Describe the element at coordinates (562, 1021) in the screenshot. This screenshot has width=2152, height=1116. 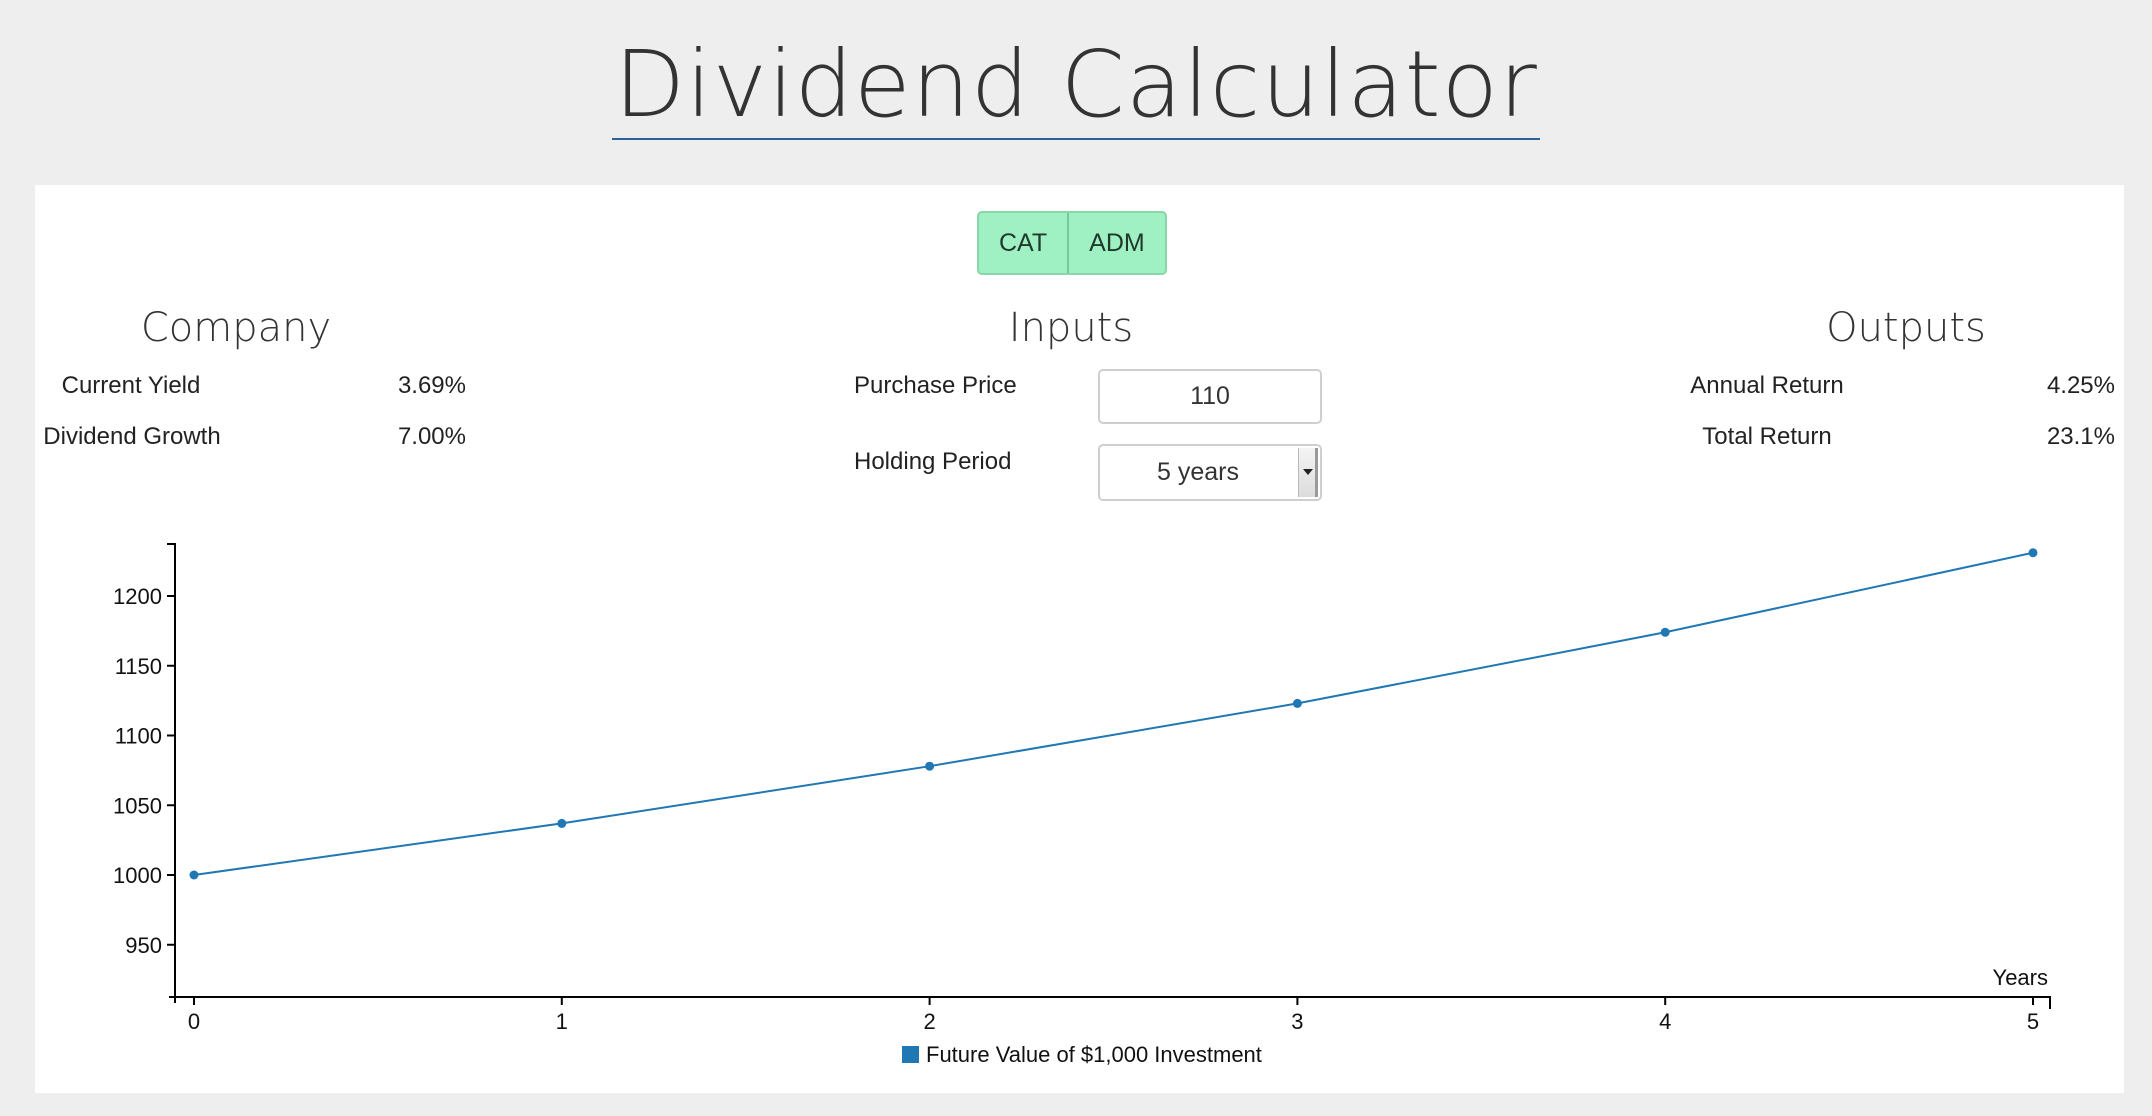
I see `x-tick-label: 1` at that location.